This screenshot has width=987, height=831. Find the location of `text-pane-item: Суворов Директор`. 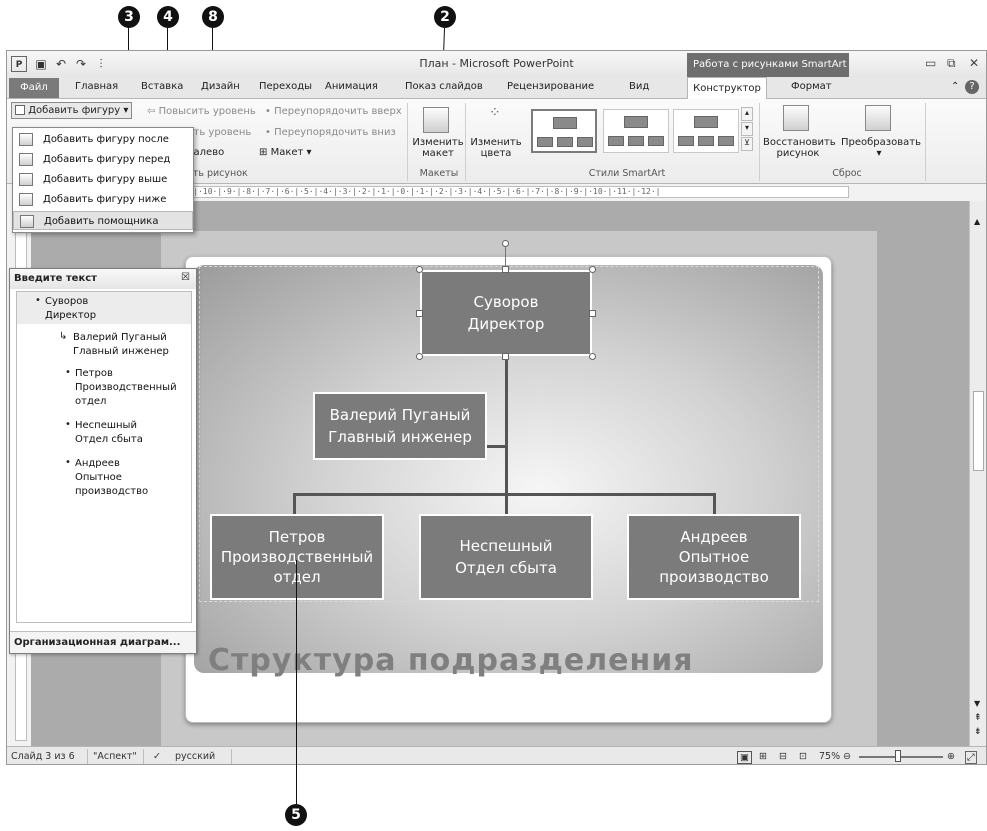

text-pane-item: Суворов Директор is located at coordinates (70, 309).